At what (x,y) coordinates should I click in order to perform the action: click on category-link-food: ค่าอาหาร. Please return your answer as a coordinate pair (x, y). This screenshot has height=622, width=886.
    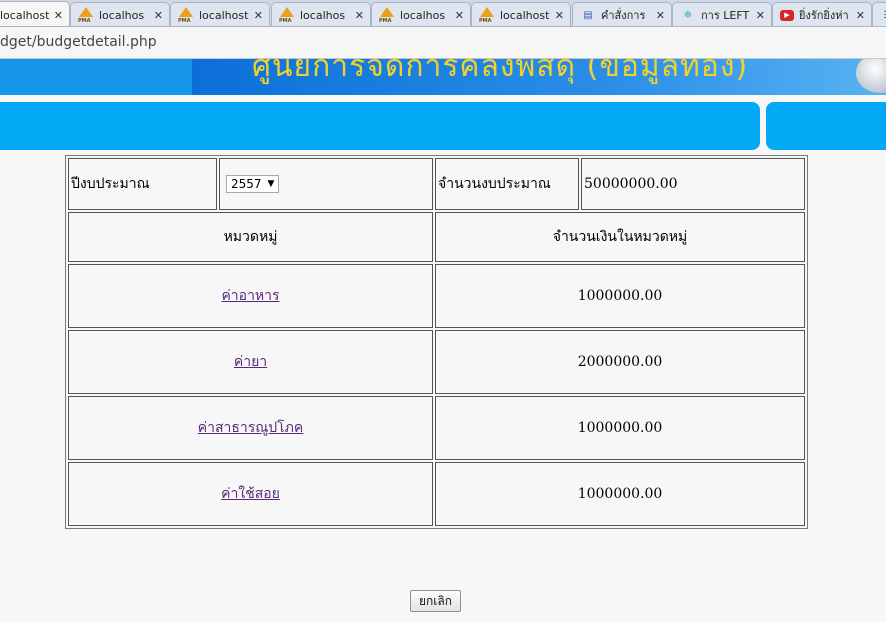
    Looking at the image, I should click on (250, 296).